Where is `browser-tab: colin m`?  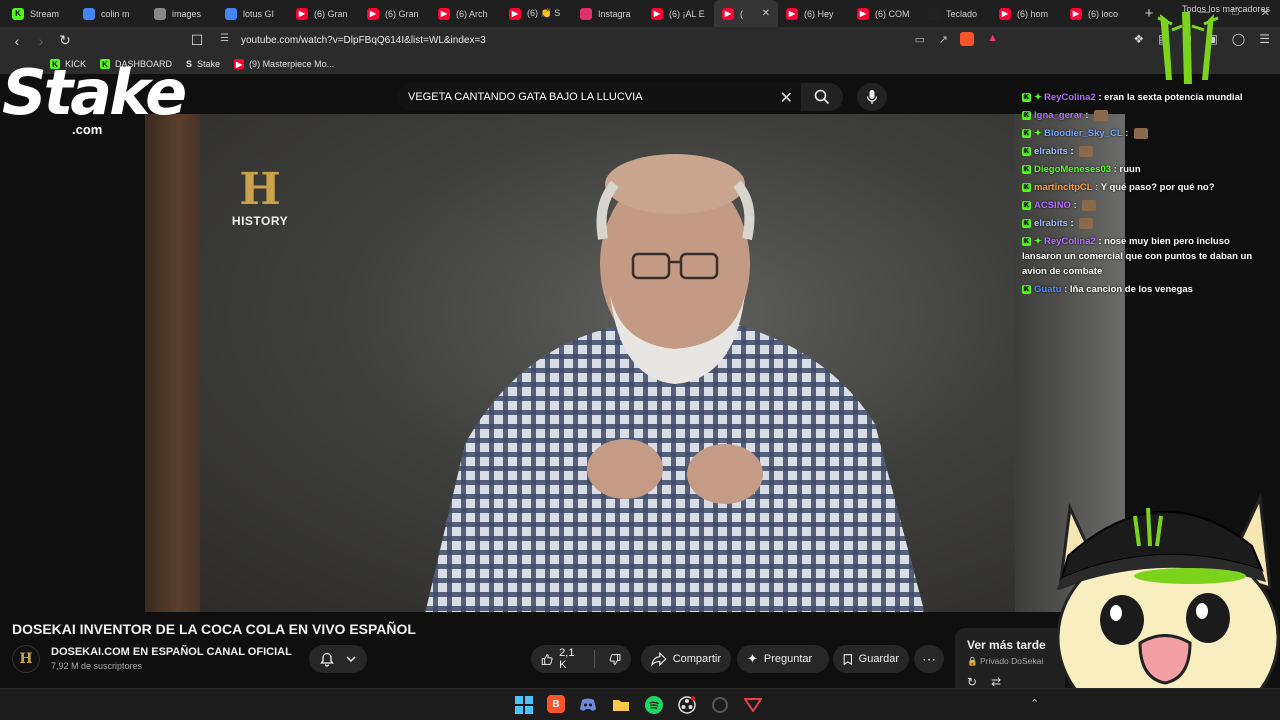 browser-tab: colin m is located at coordinates (110, 13).